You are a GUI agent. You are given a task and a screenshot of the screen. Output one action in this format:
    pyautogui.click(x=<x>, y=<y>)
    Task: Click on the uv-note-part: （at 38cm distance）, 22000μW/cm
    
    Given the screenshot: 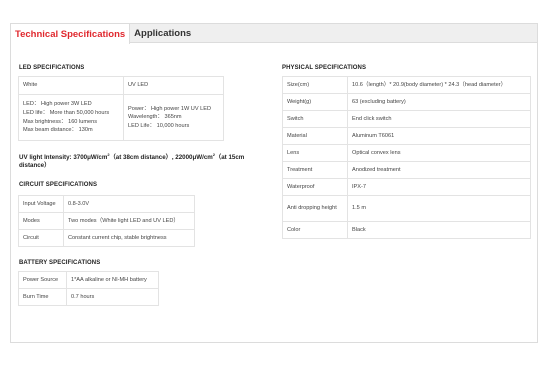 What is the action you would take?
    pyautogui.click(x=161, y=158)
    